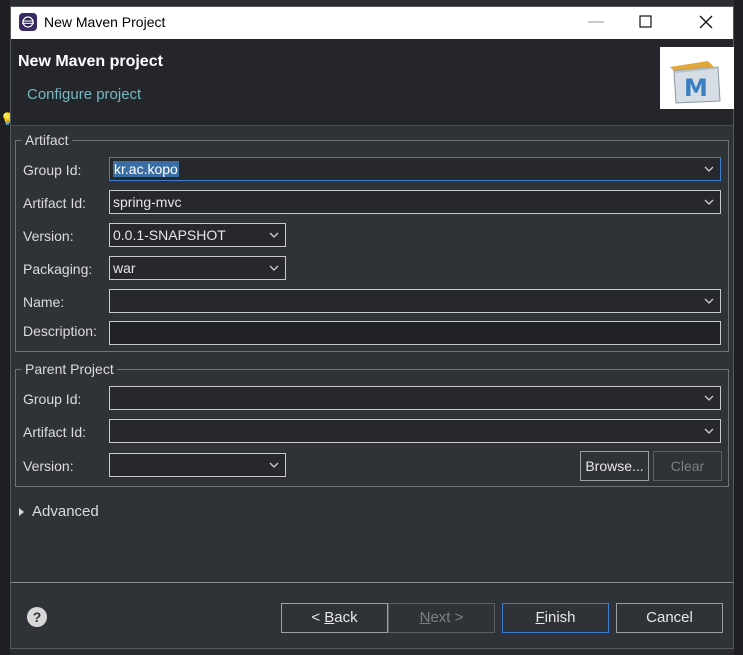  What do you see at coordinates (415, 169) in the screenshot?
I see `group-id-combo: kr.ac.kopo` at bounding box center [415, 169].